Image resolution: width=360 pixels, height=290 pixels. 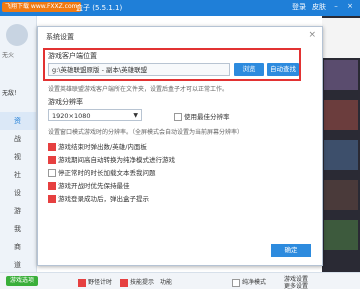 I want to click on highlight-frame, so click(x=172, y=64).